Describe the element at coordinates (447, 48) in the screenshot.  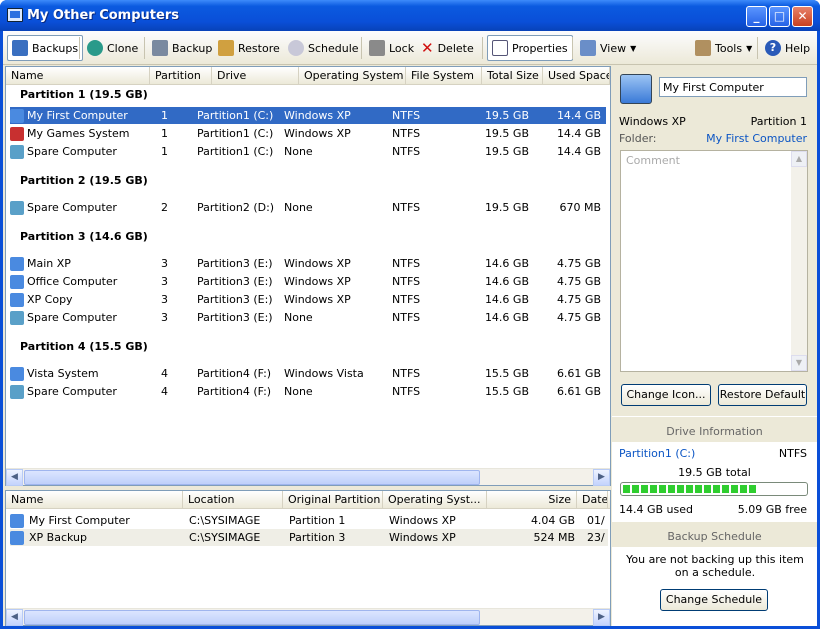
I see `delete-button: ✕ Delete` at that location.